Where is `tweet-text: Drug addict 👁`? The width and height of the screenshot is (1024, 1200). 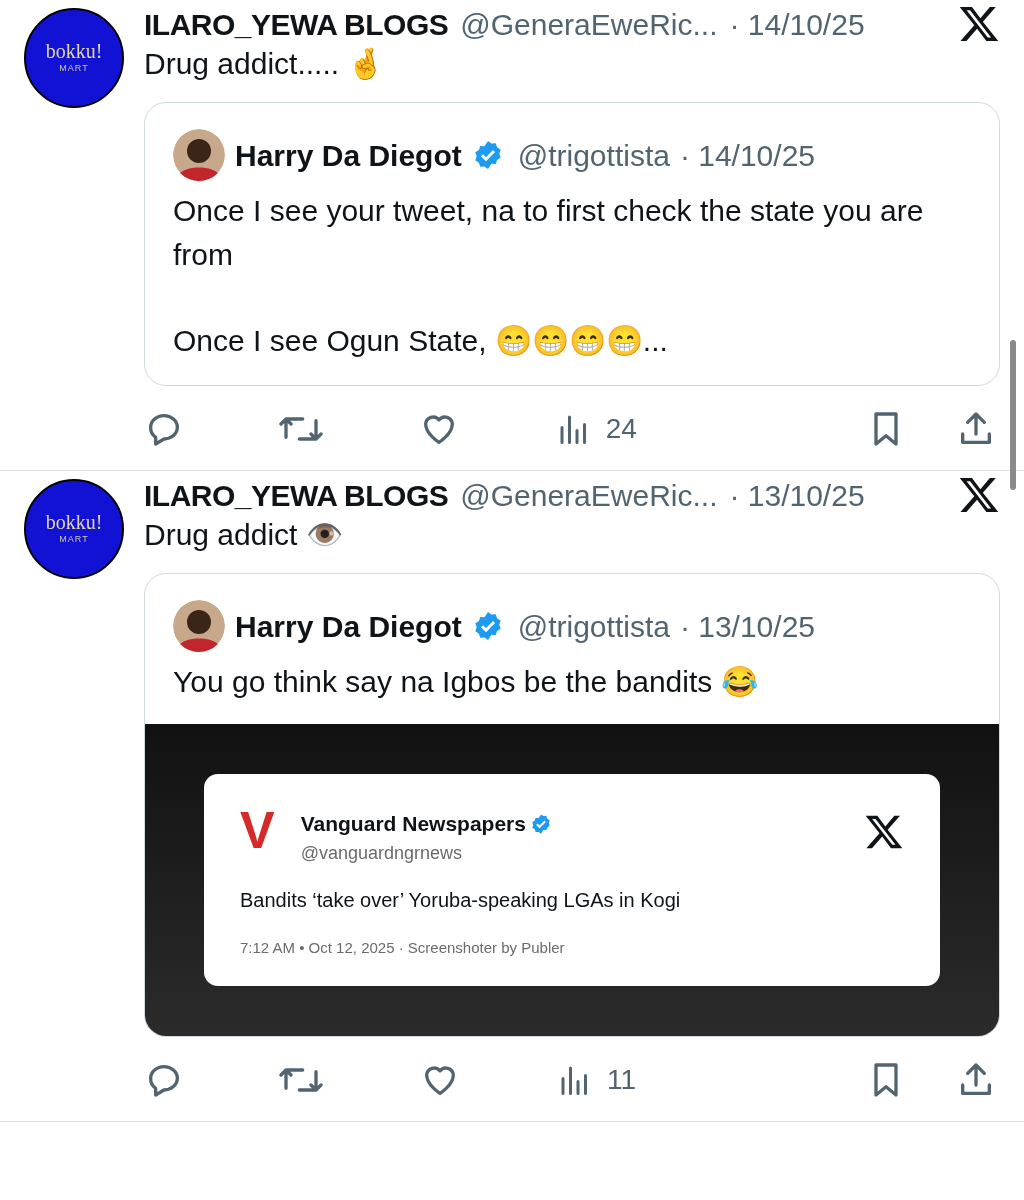 tweet-text: Drug addict 👁 is located at coordinates (244, 535).